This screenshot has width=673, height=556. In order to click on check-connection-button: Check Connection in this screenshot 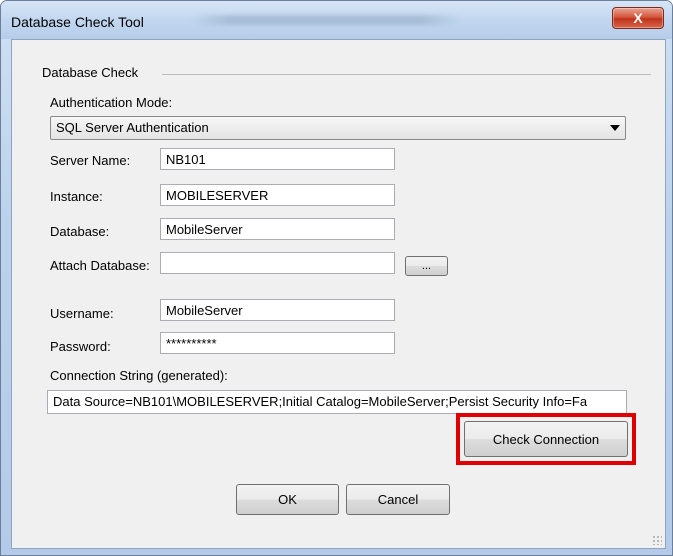, I will do `click(546, 439)`.